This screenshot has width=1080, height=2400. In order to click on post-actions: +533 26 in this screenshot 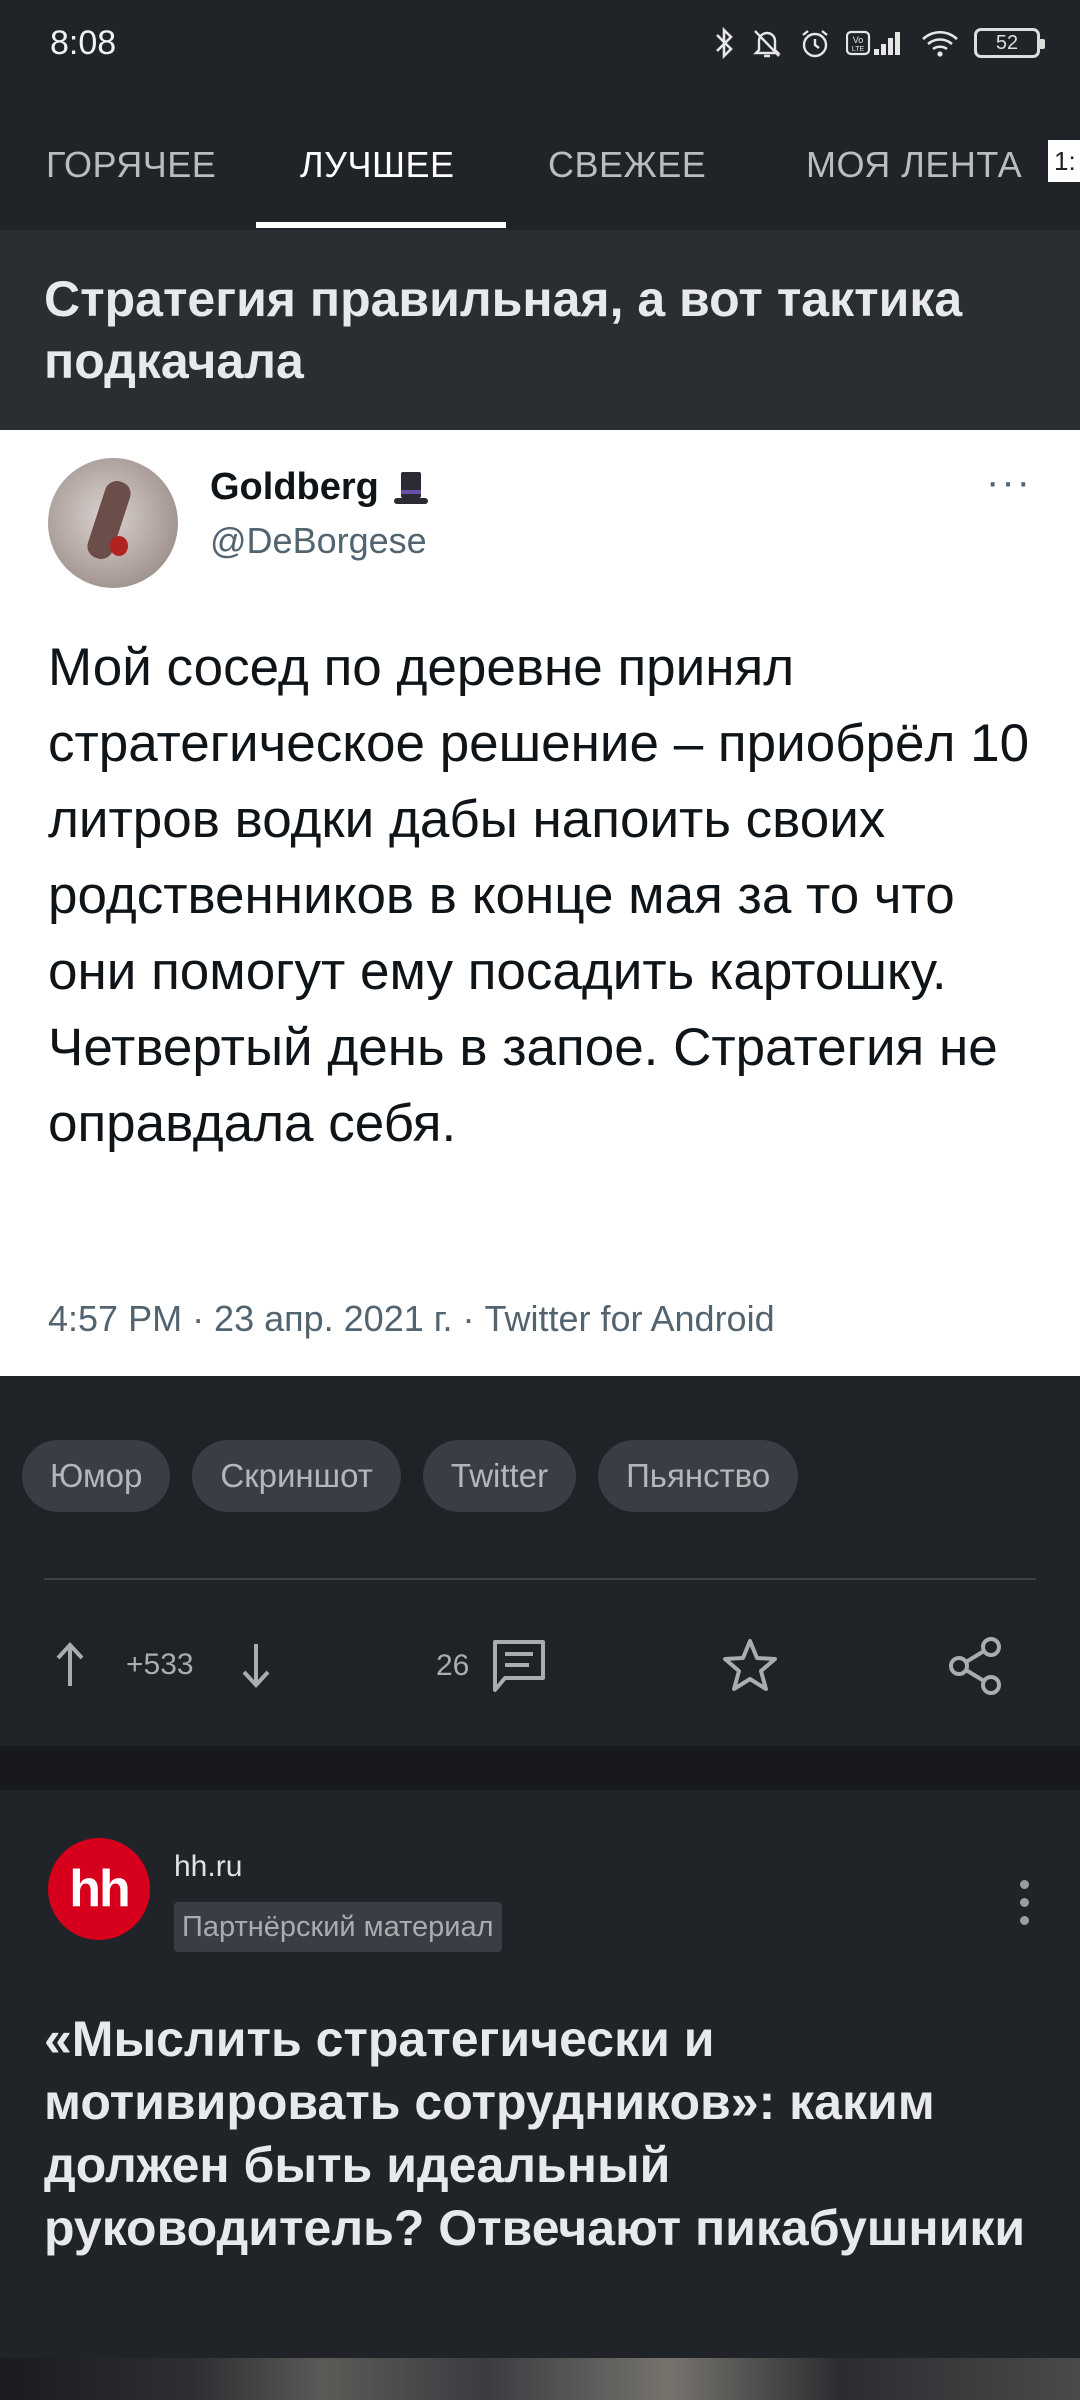, I will do `click(540, 1667)`.